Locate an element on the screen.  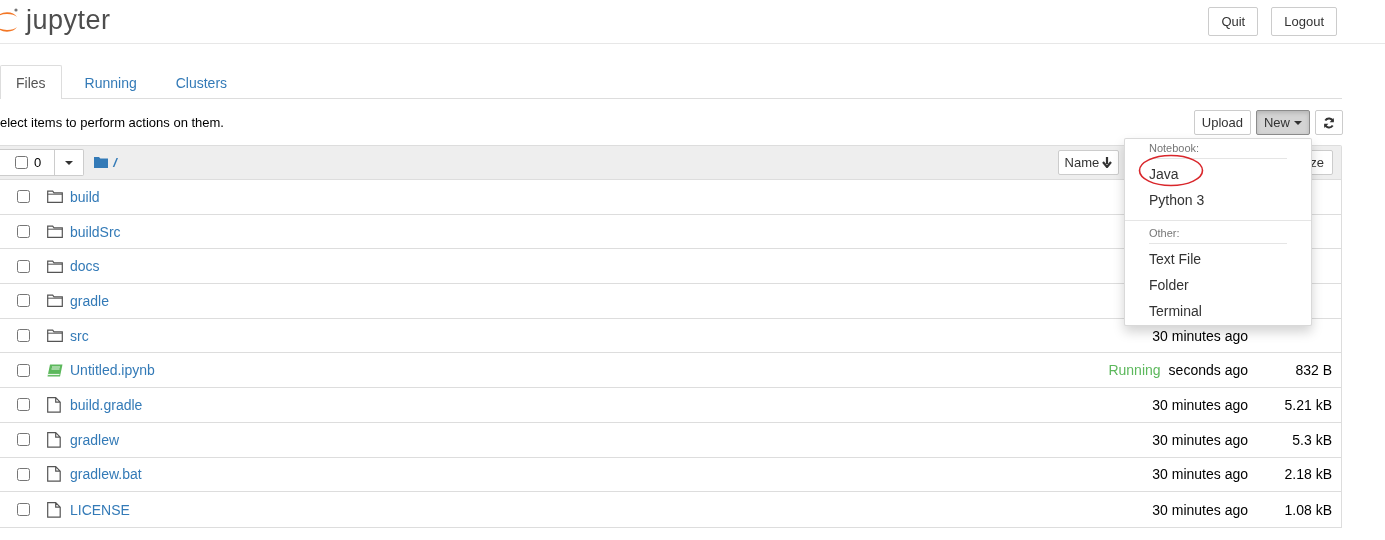
menu-item: Text File is located at coordinates (1218, 259).